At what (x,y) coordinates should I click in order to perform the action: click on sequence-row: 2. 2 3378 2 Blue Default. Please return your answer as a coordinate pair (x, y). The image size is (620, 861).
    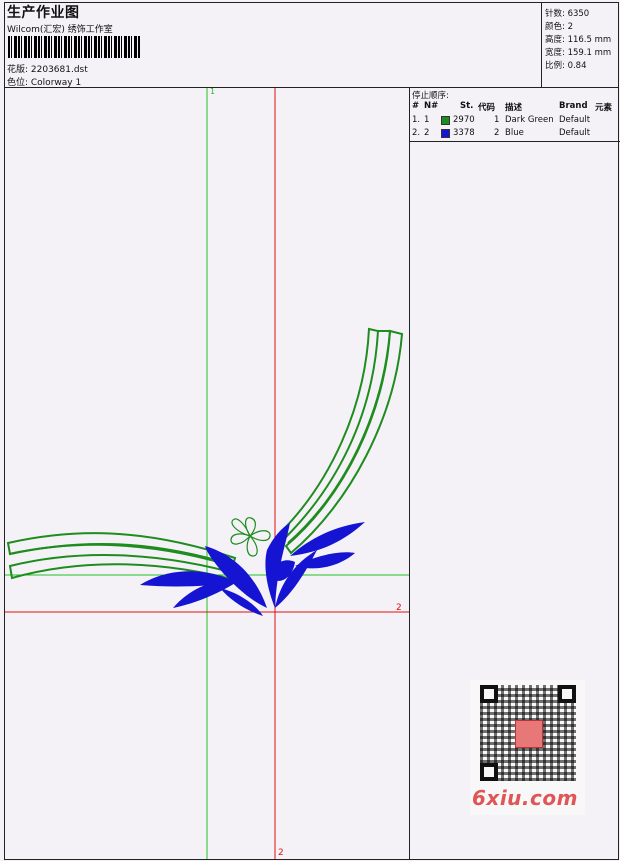
    Looking at the image, I should click on (515, 134).